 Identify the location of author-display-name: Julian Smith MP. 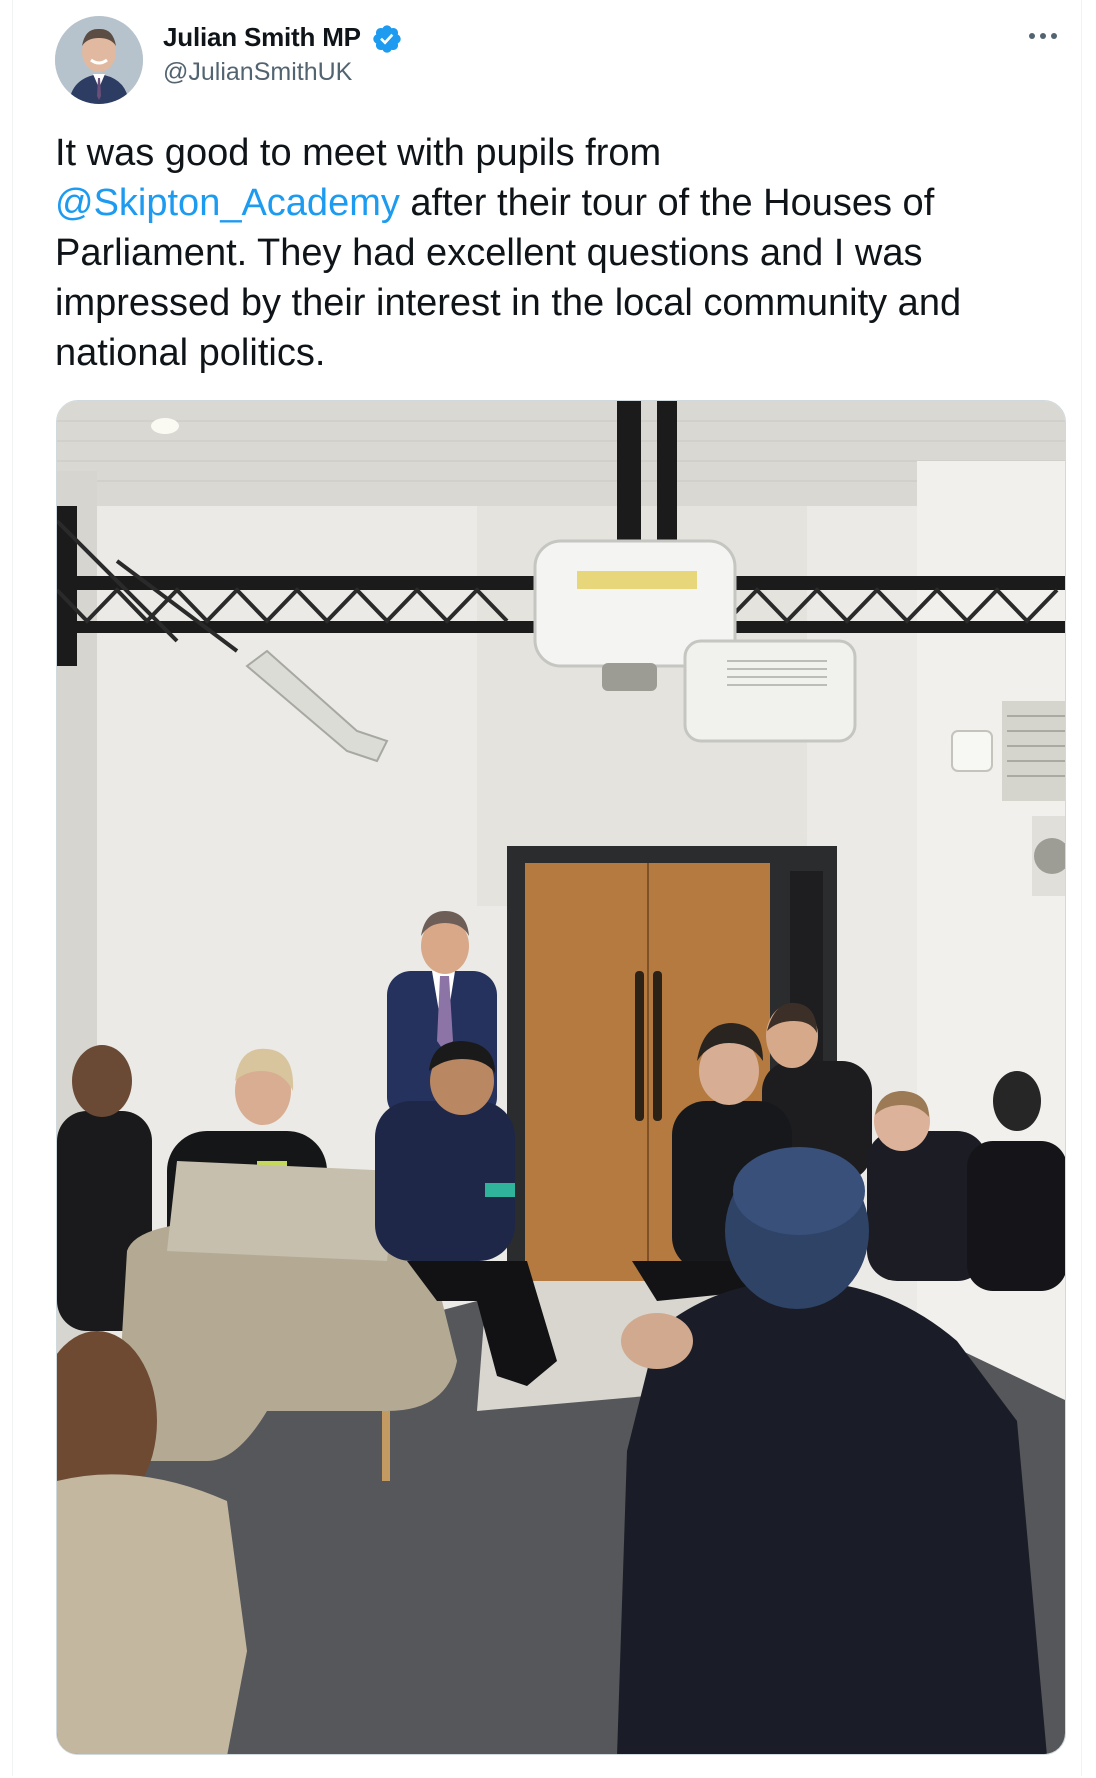
(262, 37).